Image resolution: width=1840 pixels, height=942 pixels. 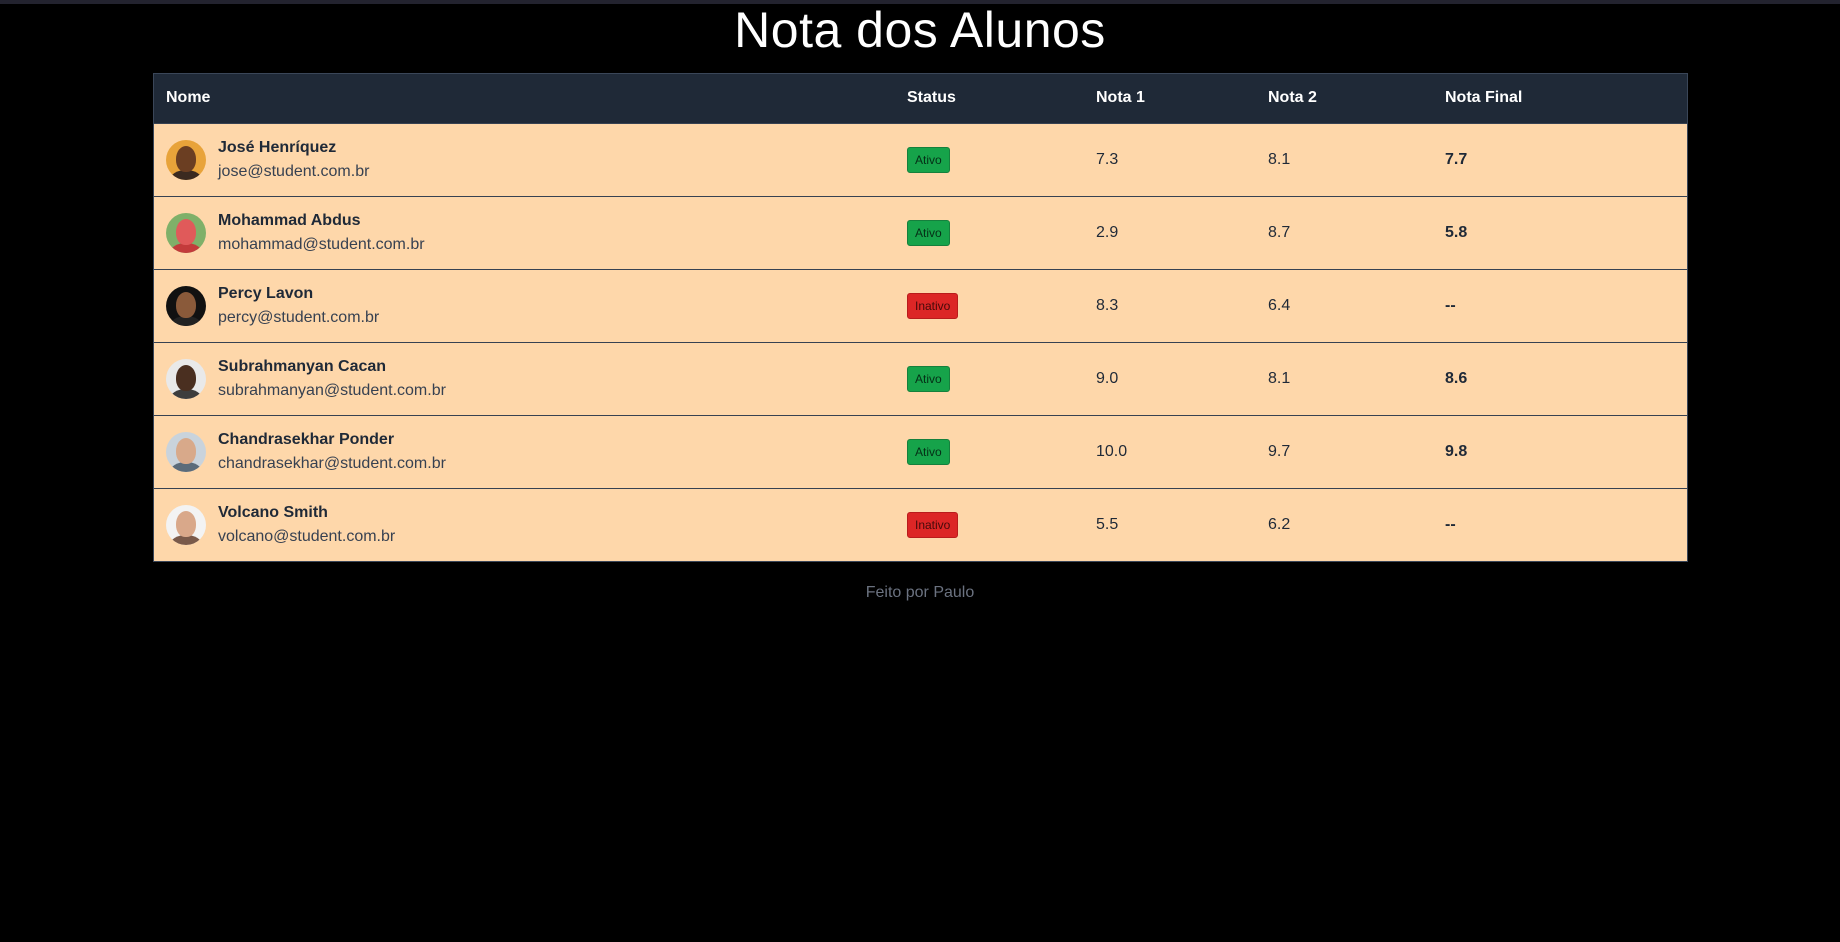 What do you see at coordinates (298, 306) in the screenshot?
I see `student-text: Percy Lavon percy@student.com.br` at bounding box center [298, 306].